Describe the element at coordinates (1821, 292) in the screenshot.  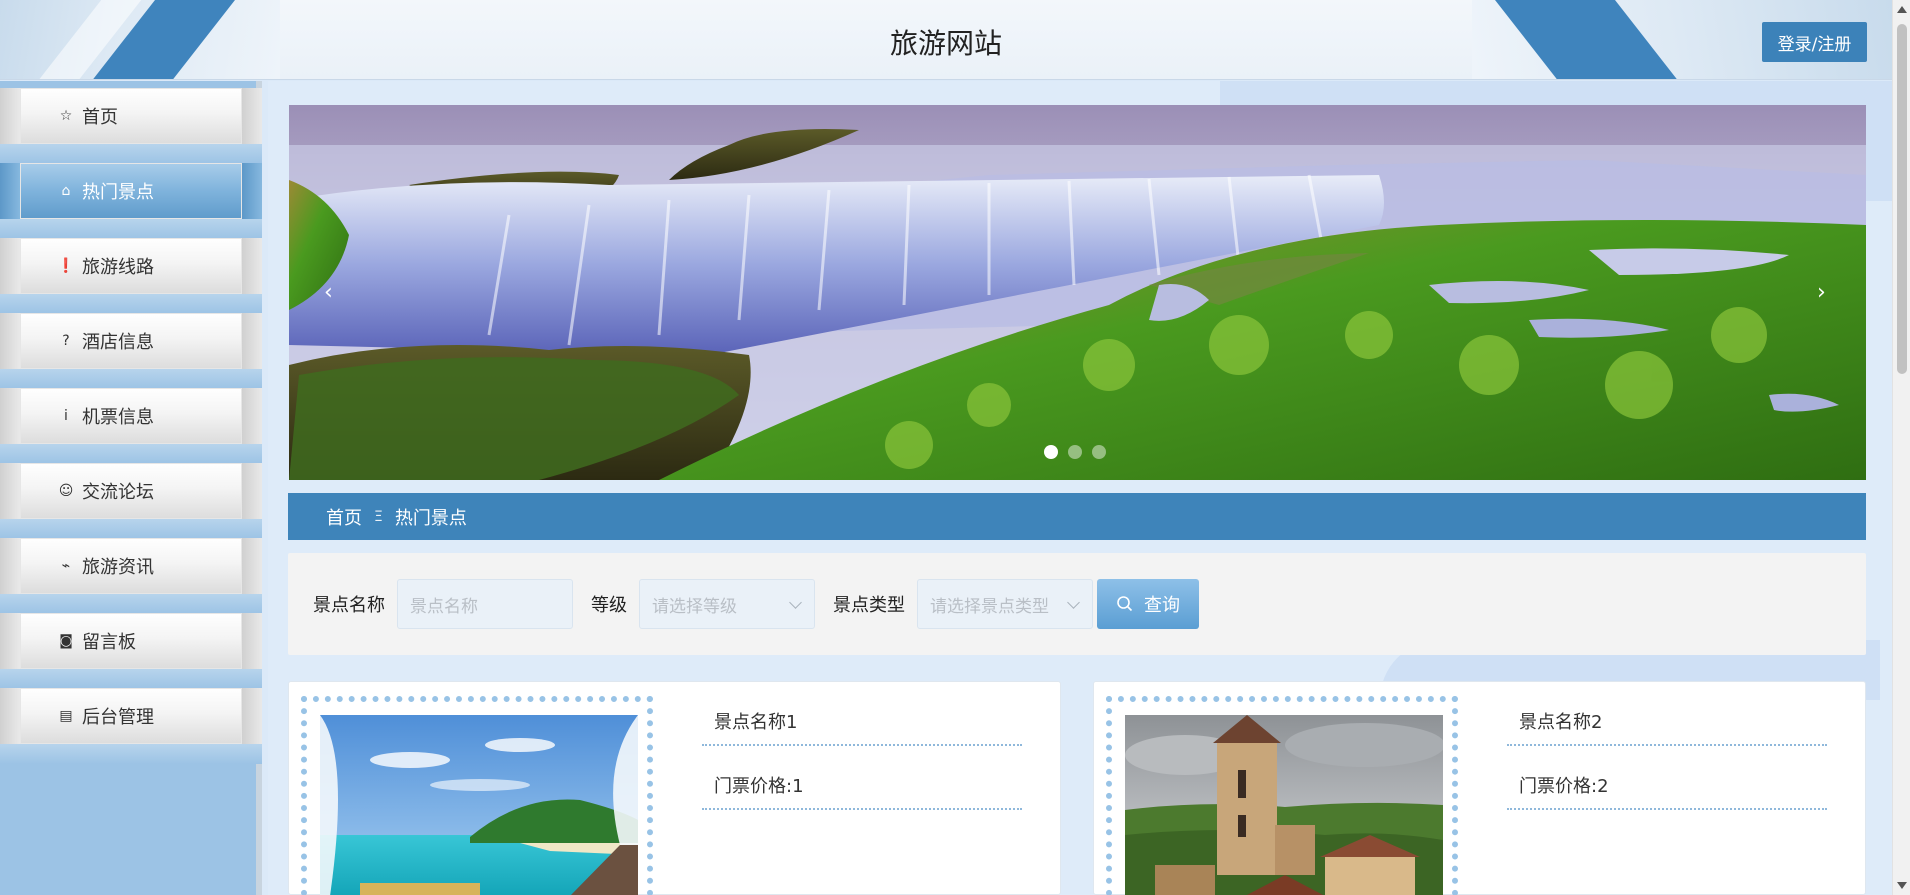
I see `carousel-next-button: ›` at that location.